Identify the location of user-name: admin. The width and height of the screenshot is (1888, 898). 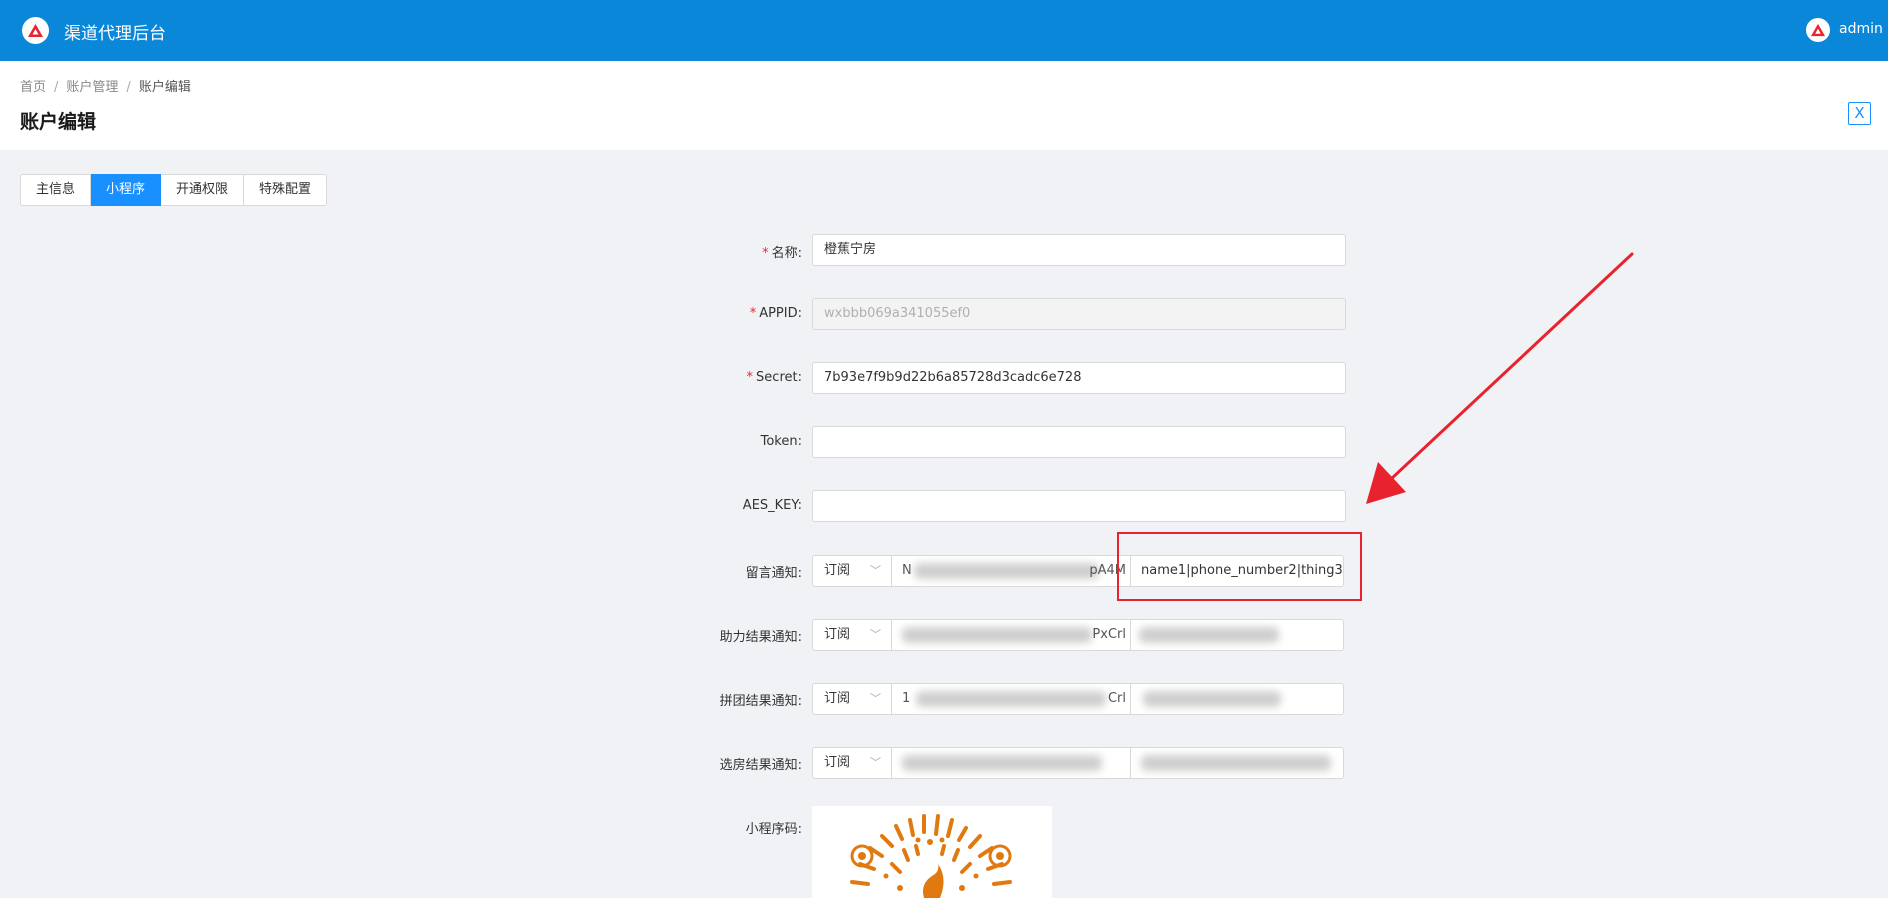
(1861, 29).